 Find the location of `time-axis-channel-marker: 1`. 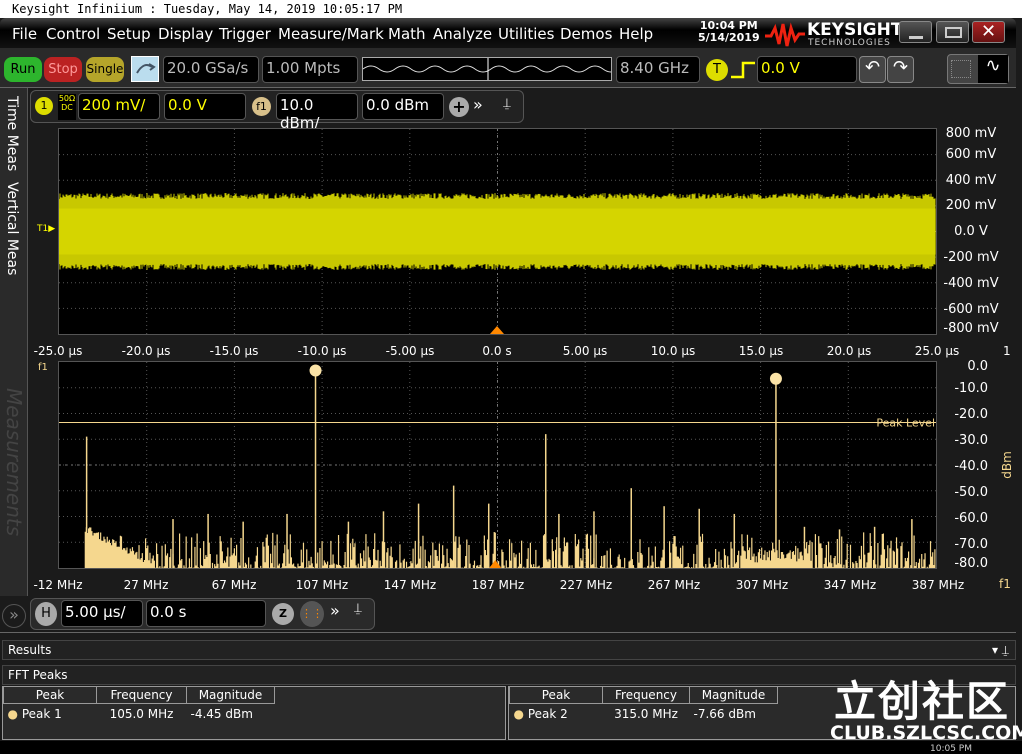

time-axis-channel-marker: 1 is located at coordinates (1007, 351).